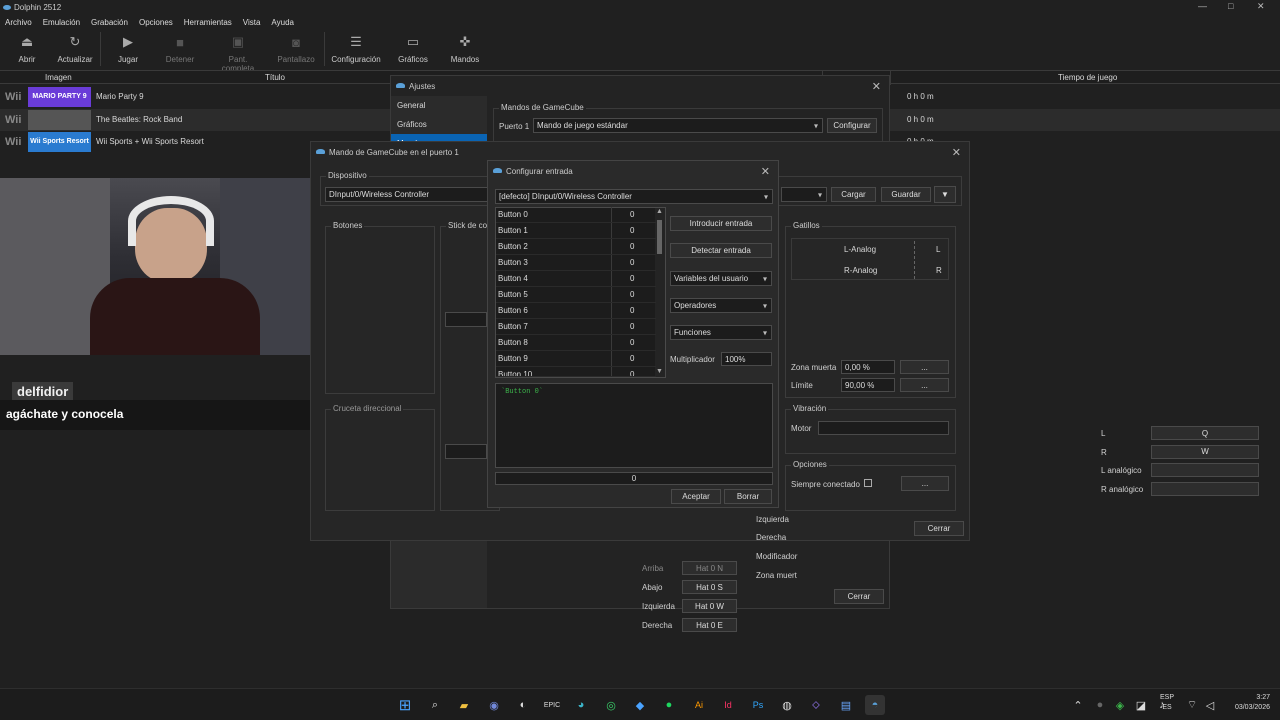  What do you see at coordinates (852, 125) in the screenshot?
I see `configure-button: Configurar` at bounding box center [852, 125].